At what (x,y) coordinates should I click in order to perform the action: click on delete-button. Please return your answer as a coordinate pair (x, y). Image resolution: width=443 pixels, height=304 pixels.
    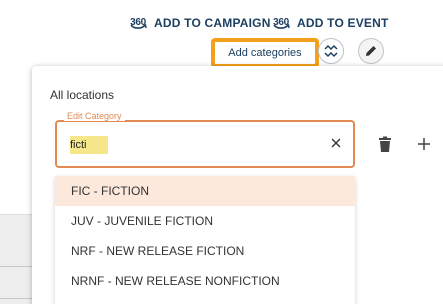
    Looking at the image, I should click on (385, 144).